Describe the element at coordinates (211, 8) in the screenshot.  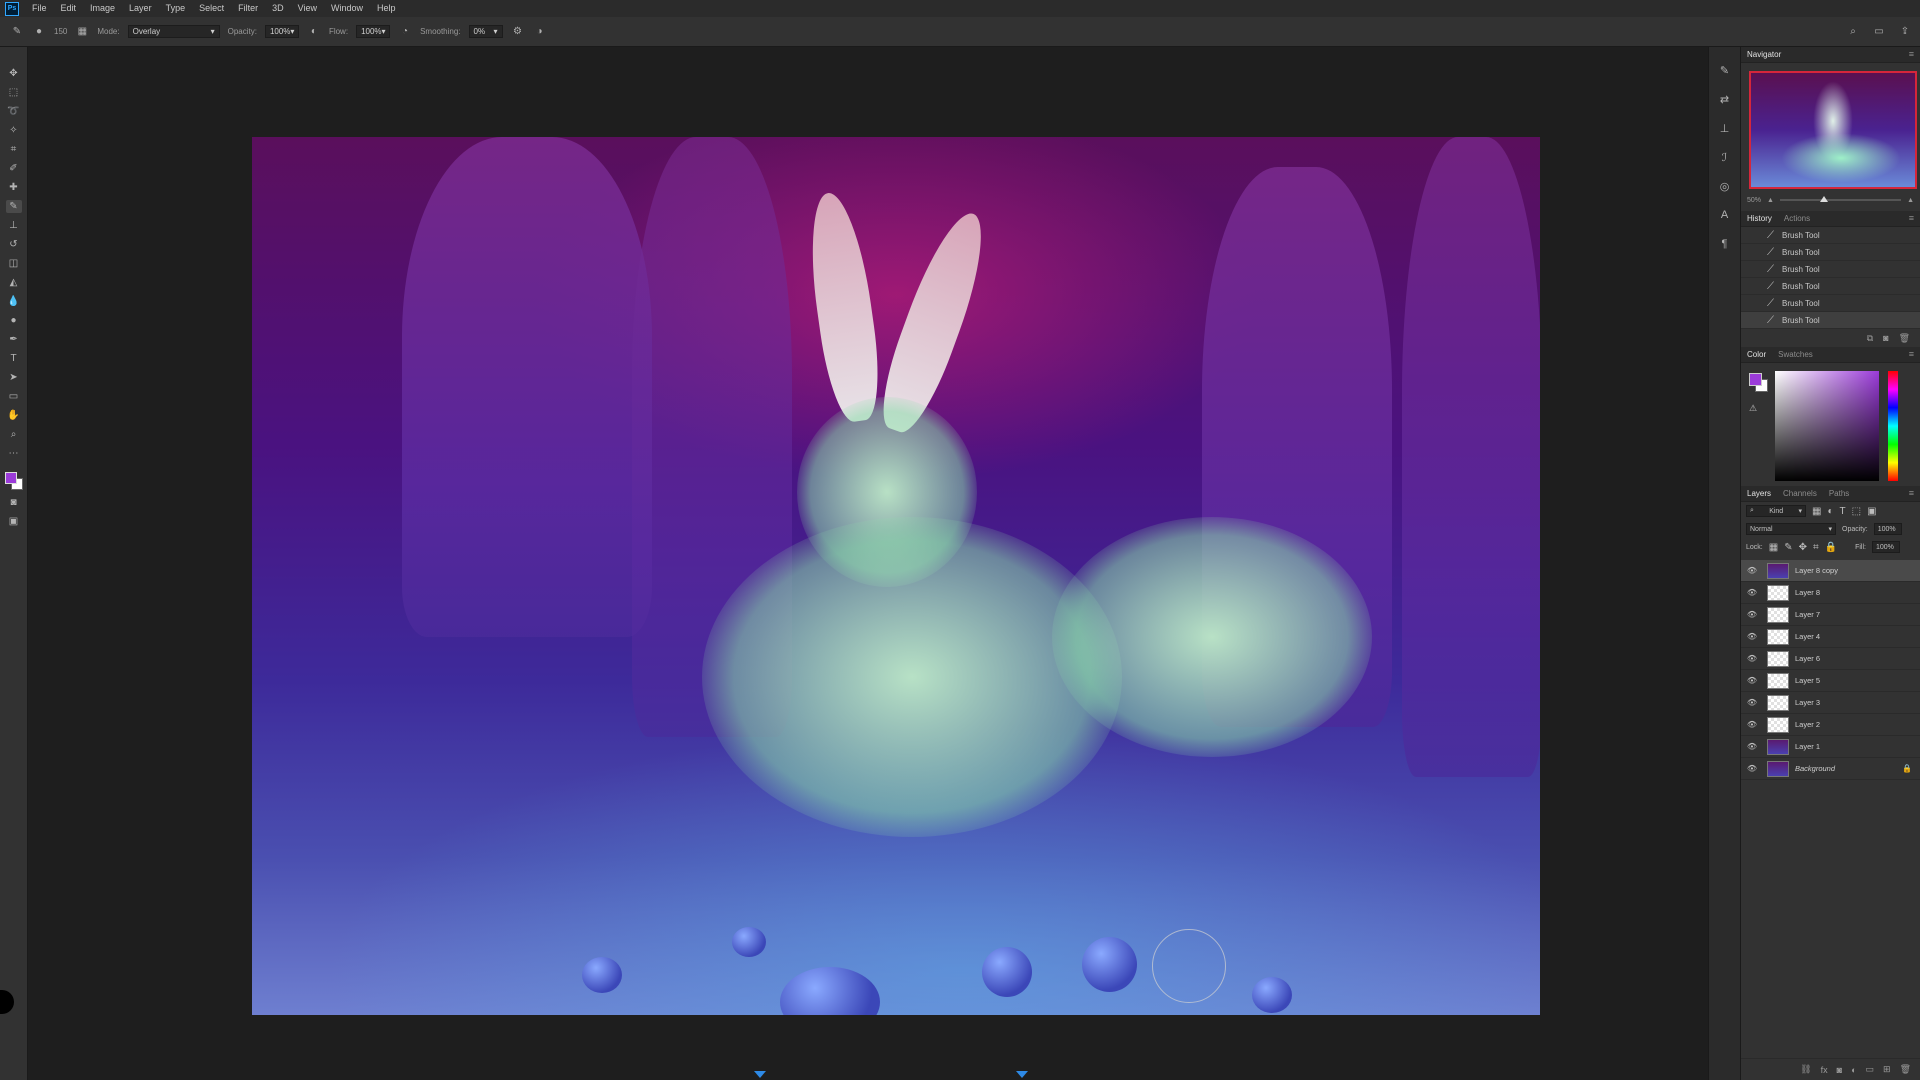
I see `menu-select: Select` at that location.